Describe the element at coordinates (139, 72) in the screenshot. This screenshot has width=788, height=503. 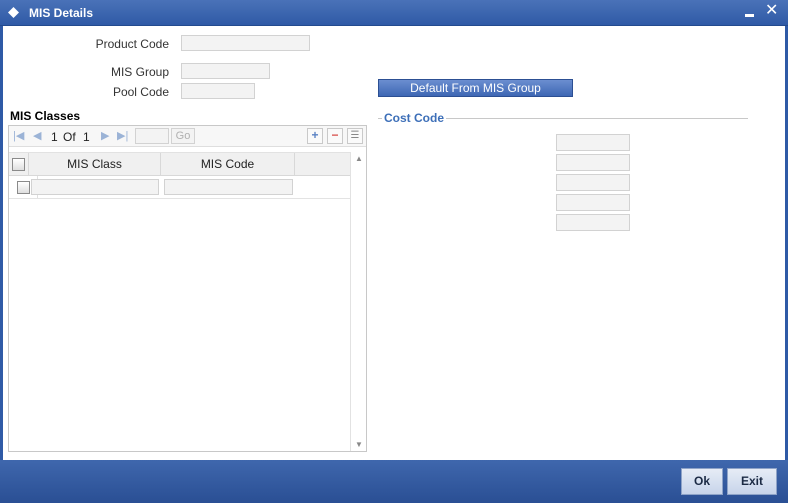
I see `mis-group-label: MIS Group` at that location.